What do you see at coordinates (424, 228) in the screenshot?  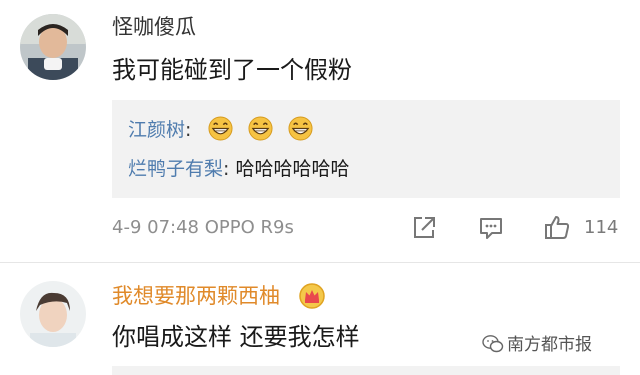 I see `share-icon` at bounding box center [424, 228].